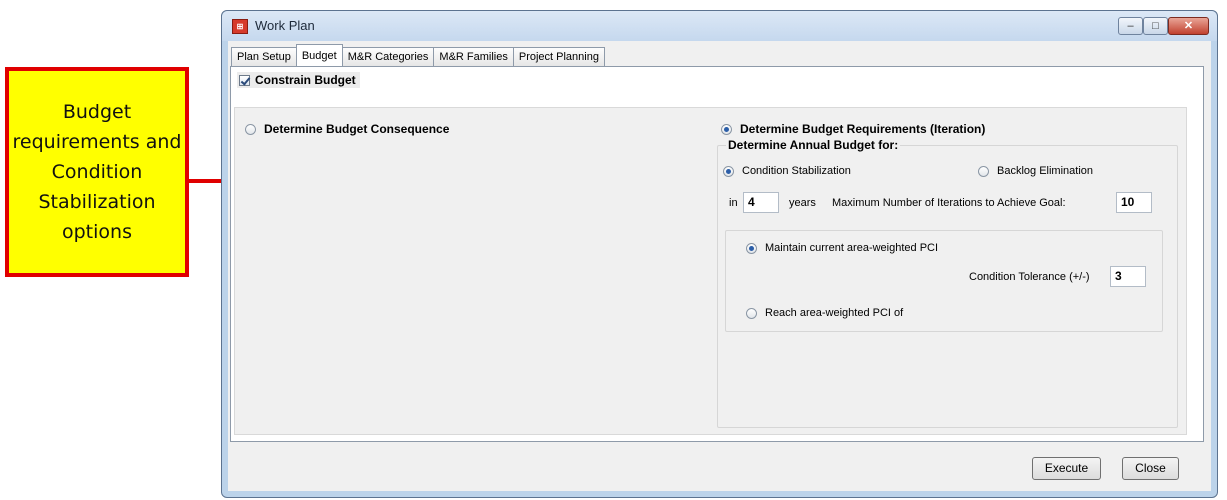 The width and height of the screenshot is (1227, 500). What do you see at coordinates (1128, 276) in the screenshot?
I see `condition-tolerance-input: 3` at bounding box center [1128, 276].